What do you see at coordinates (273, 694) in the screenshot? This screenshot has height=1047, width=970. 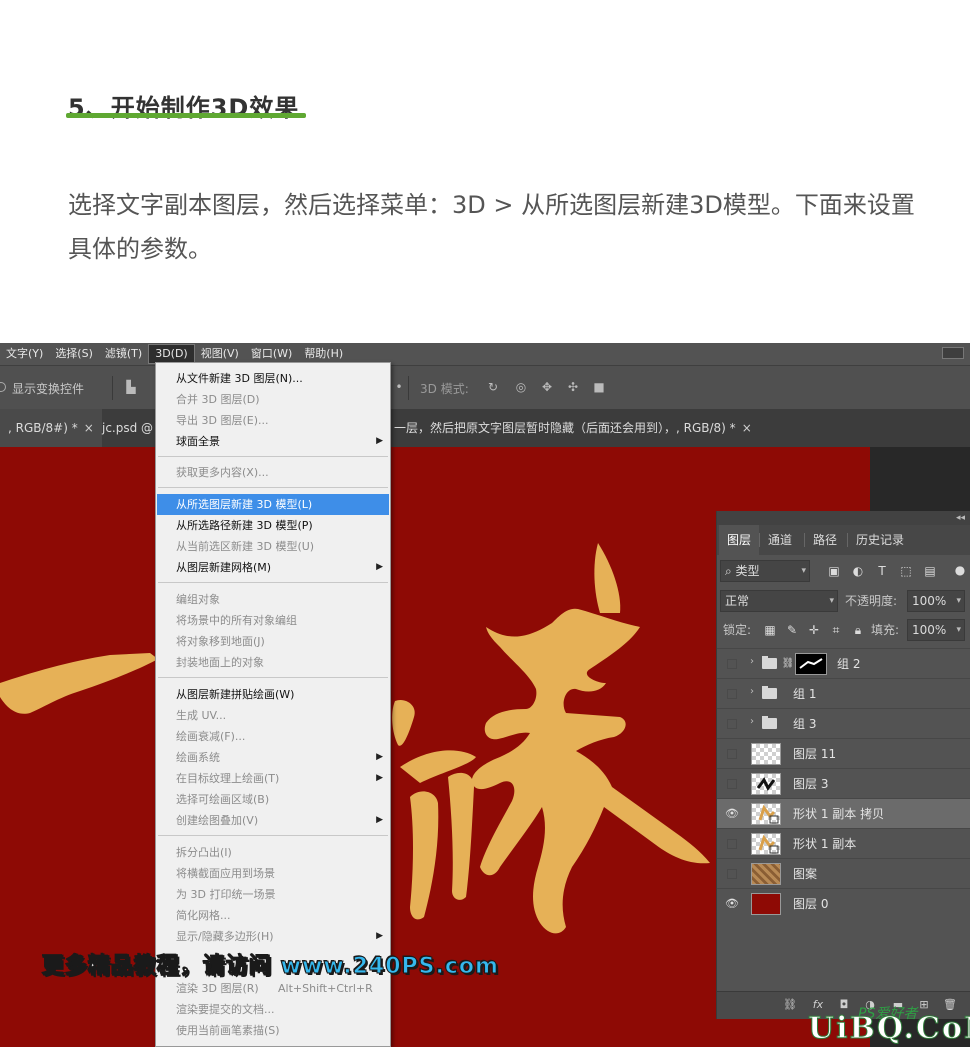 I see `menu-item-new-tiled-painting: 从图层新建拼贴绘画(W)` at bounding box center [273, 694].